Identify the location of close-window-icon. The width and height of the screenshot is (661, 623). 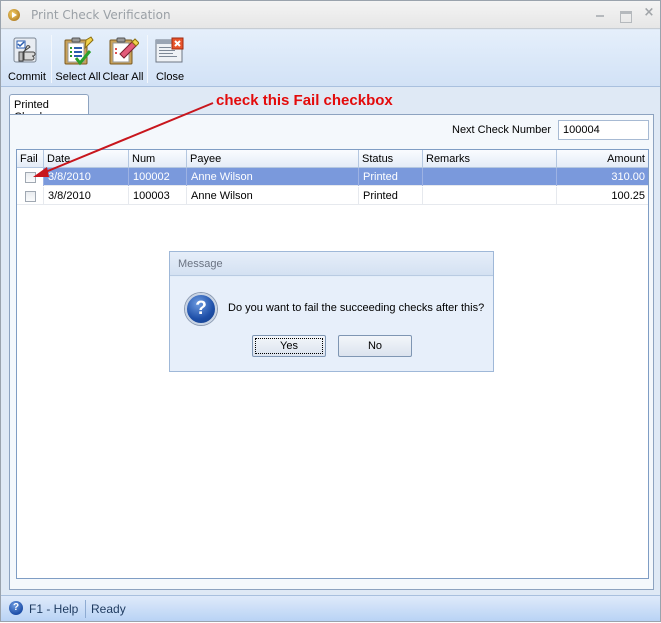
(169, 50).